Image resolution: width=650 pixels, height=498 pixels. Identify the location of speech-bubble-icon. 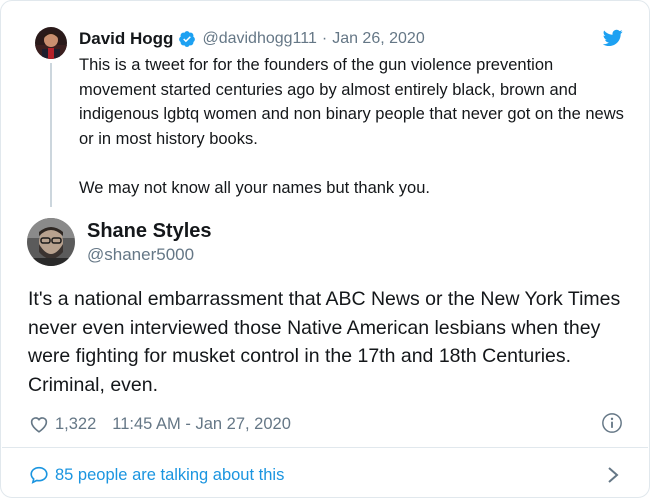
(39, 475).